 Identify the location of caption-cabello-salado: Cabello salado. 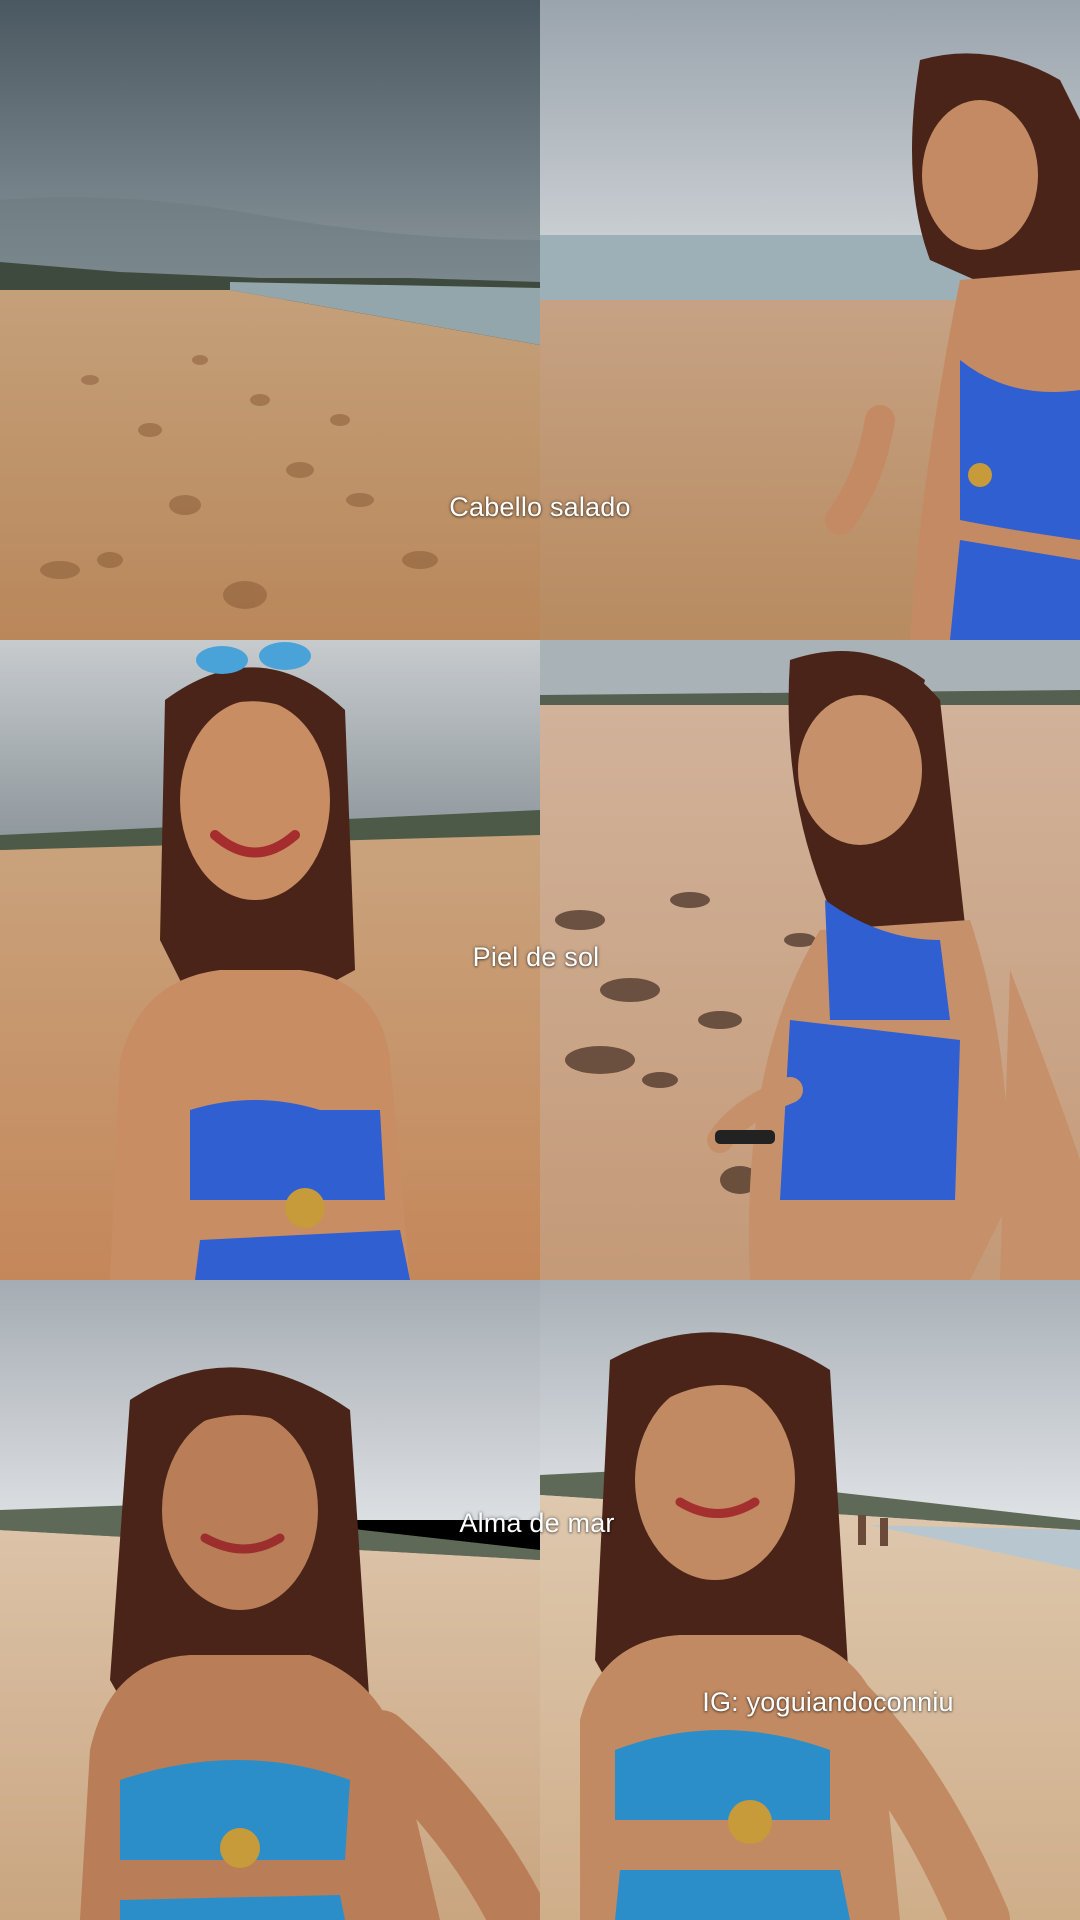
(540, 507).